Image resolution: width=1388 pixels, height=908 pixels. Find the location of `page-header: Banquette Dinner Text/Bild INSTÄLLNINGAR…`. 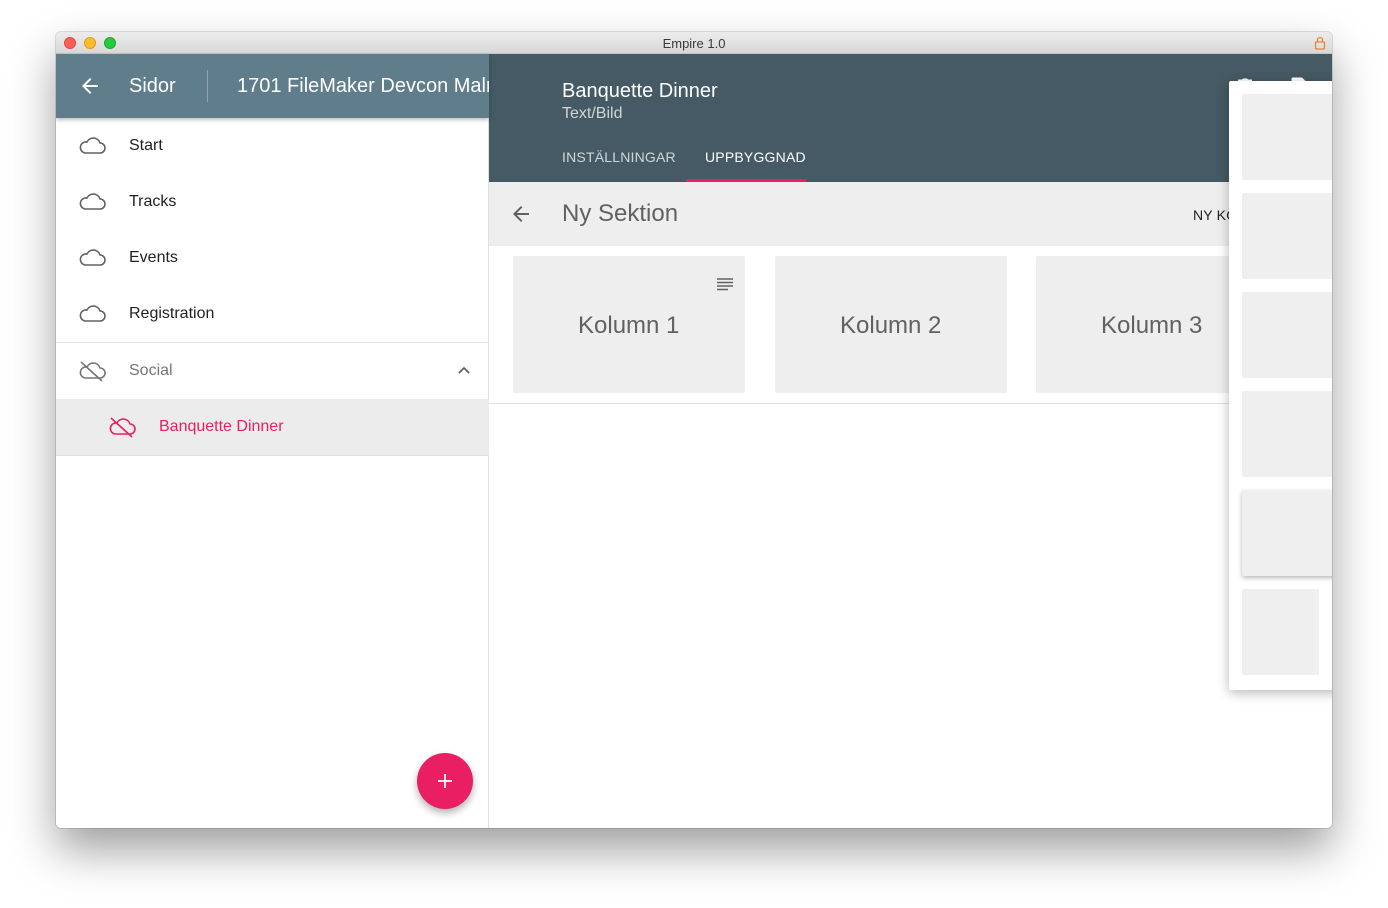

page-header: Banquette Dinner Text/Bild INSTÄLLNINGAR… is located at coordinates (910, 118).